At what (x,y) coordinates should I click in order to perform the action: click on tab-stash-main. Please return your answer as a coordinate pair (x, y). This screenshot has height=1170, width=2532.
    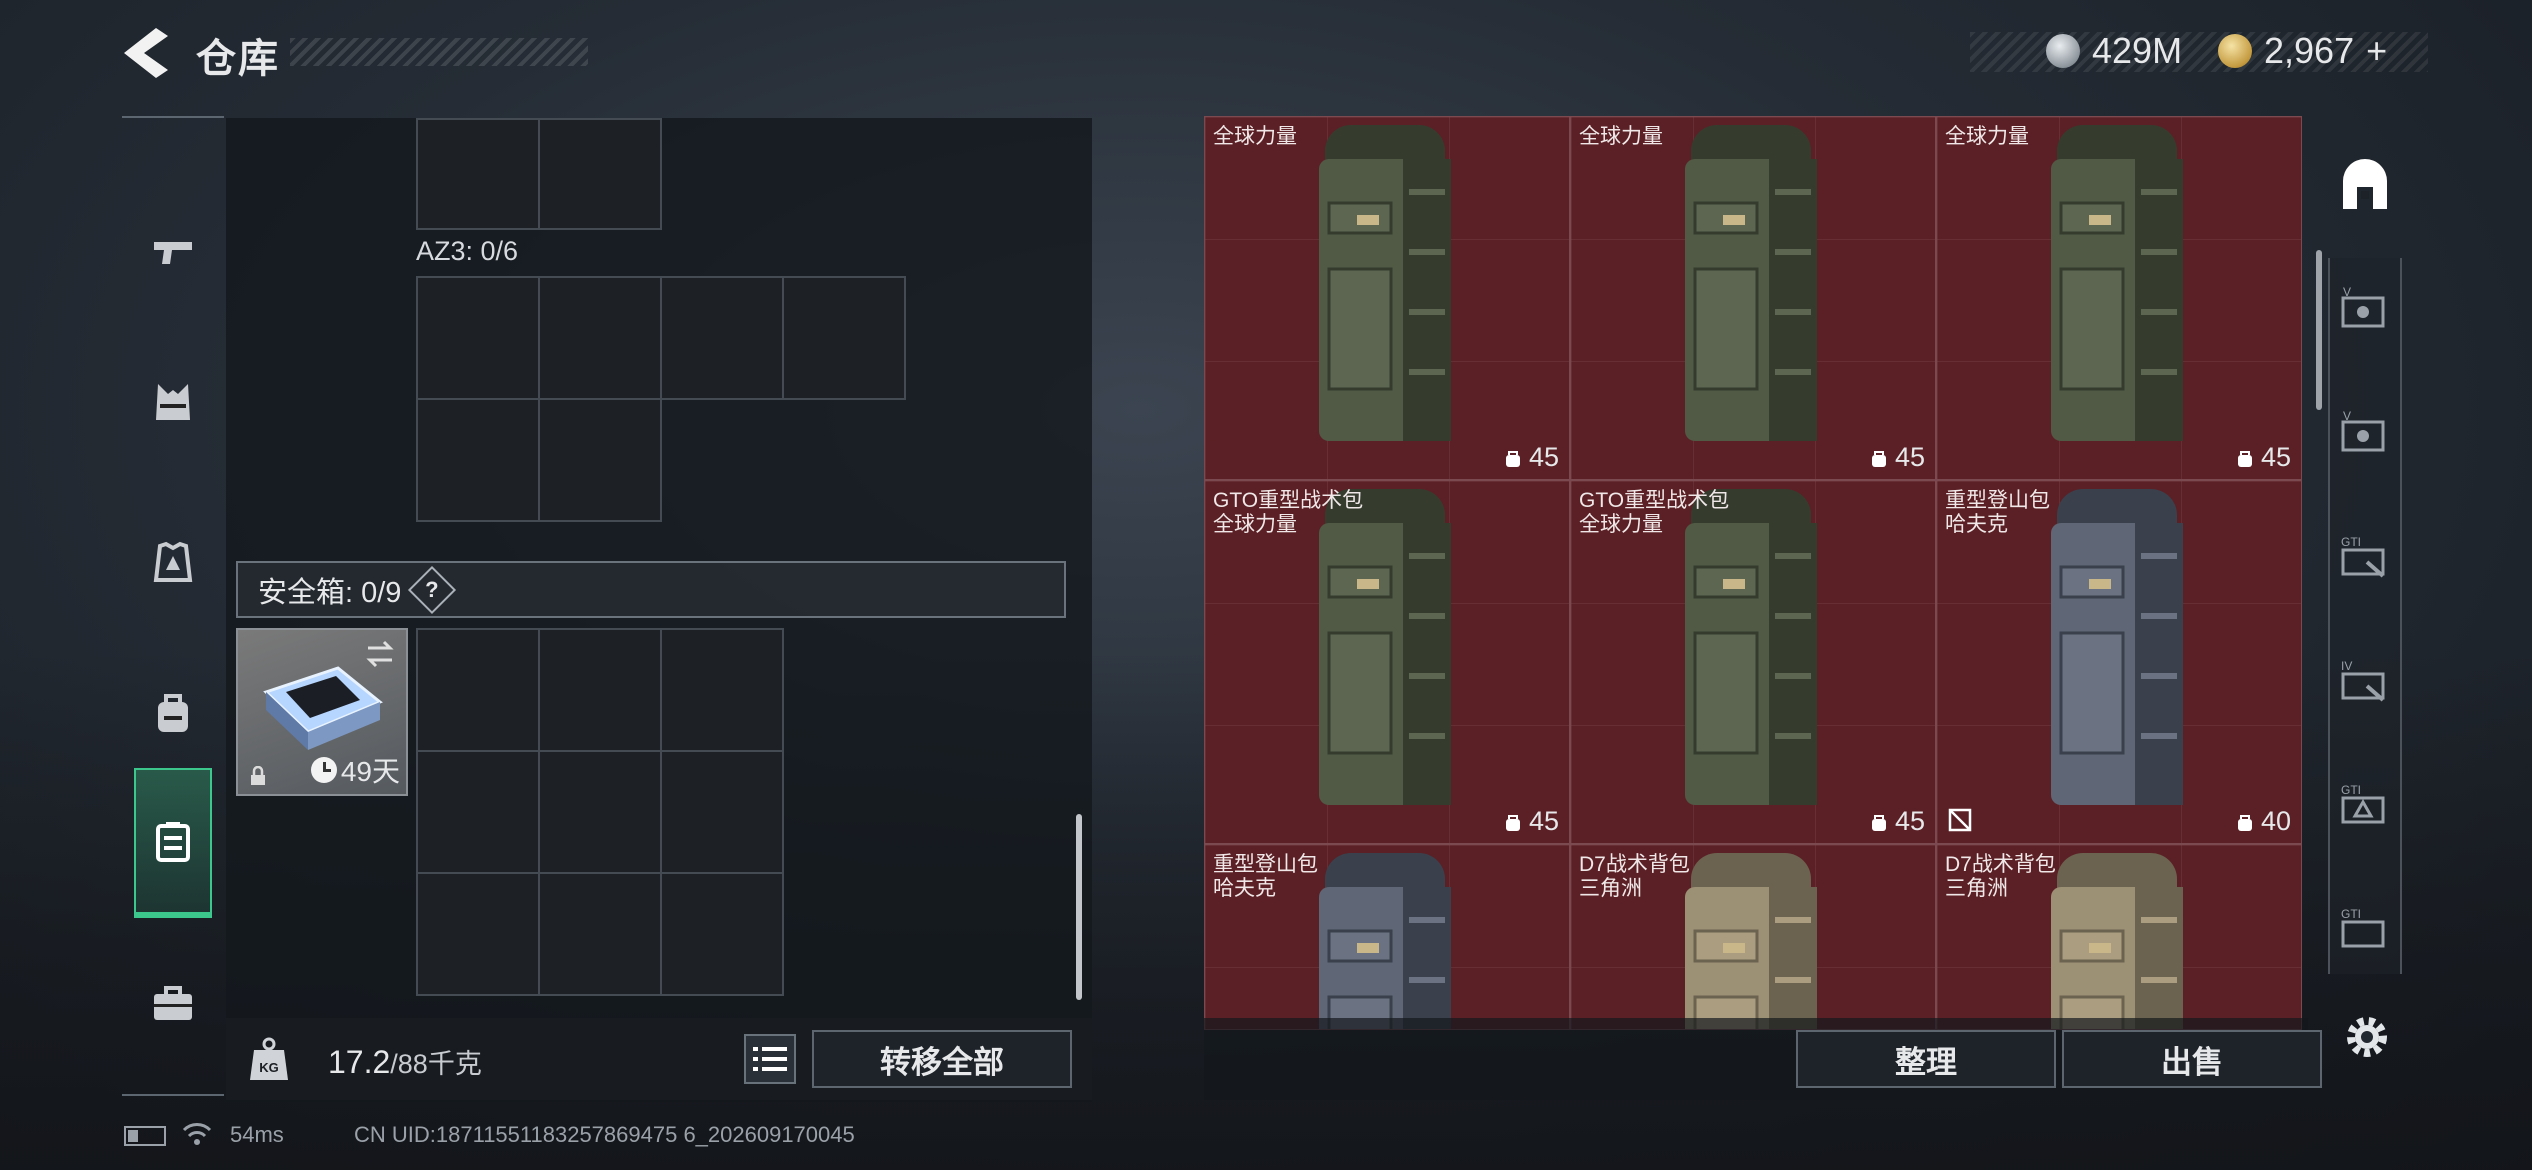
    Looking at the image, I should click on (2365, 185).